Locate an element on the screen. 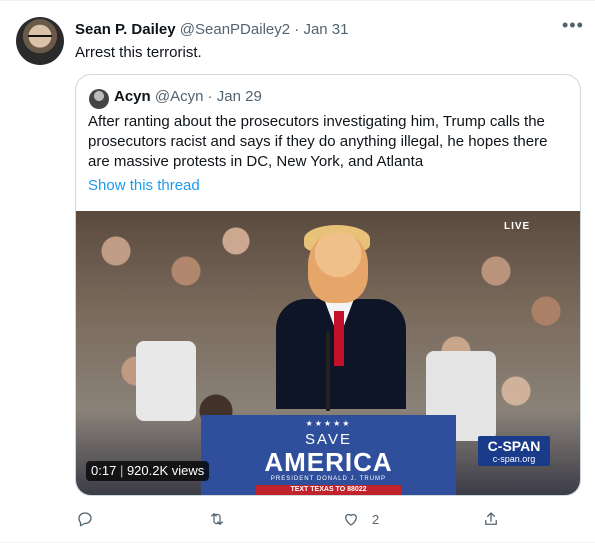 The image size is (595, 543). share-icon is located at coordinates (491, 518).